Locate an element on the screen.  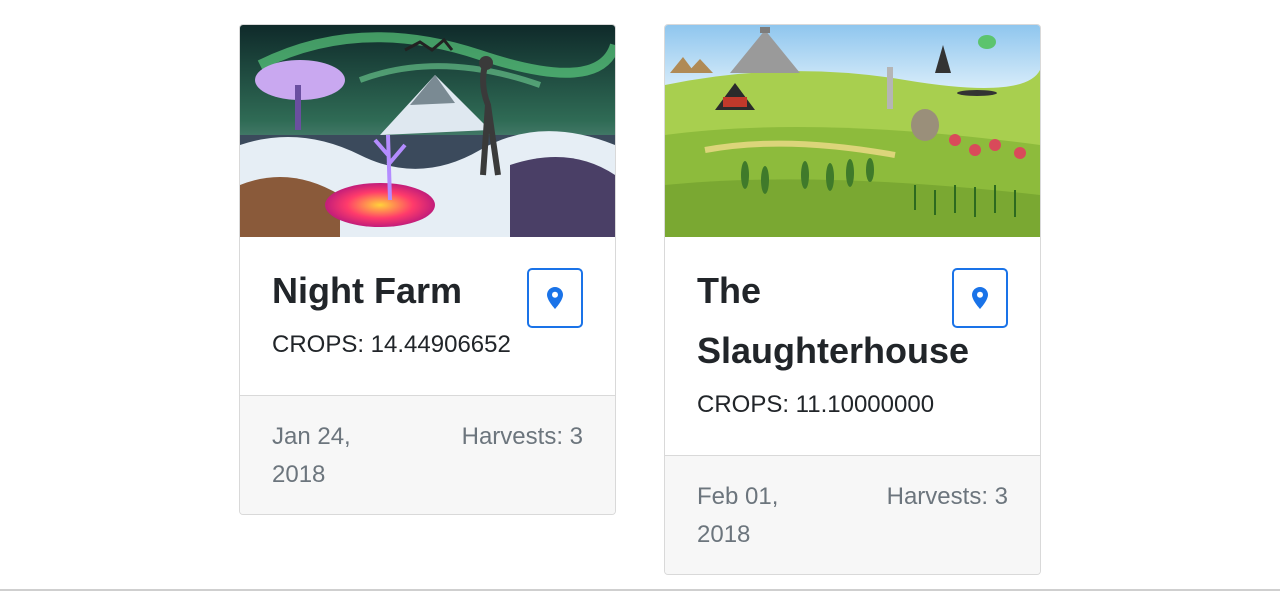
founded-date: Jan 24, 2018 is located at coordinates (311, 455).